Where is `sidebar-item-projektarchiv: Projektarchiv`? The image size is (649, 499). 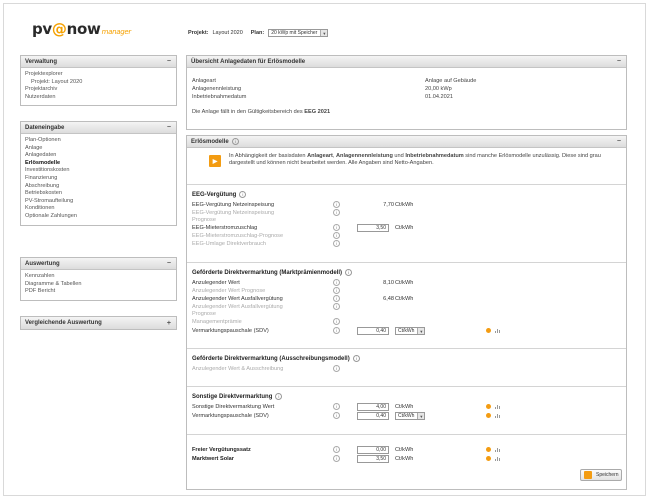 sidebar-item-projektarchiv: Projektarchiv is located at coordinates (98, 90).